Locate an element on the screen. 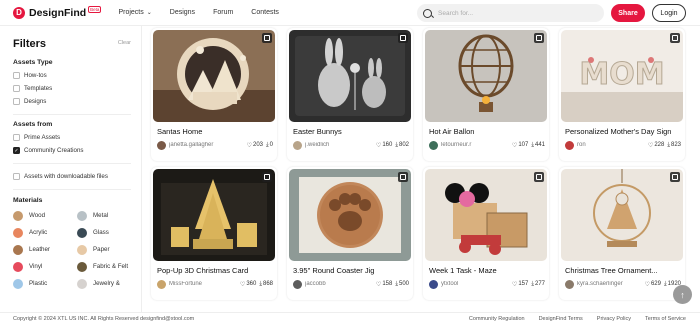 The width and height of the screenshot is (700, 325). like-count: ♡ 158 is located at coordinates (384, 284).